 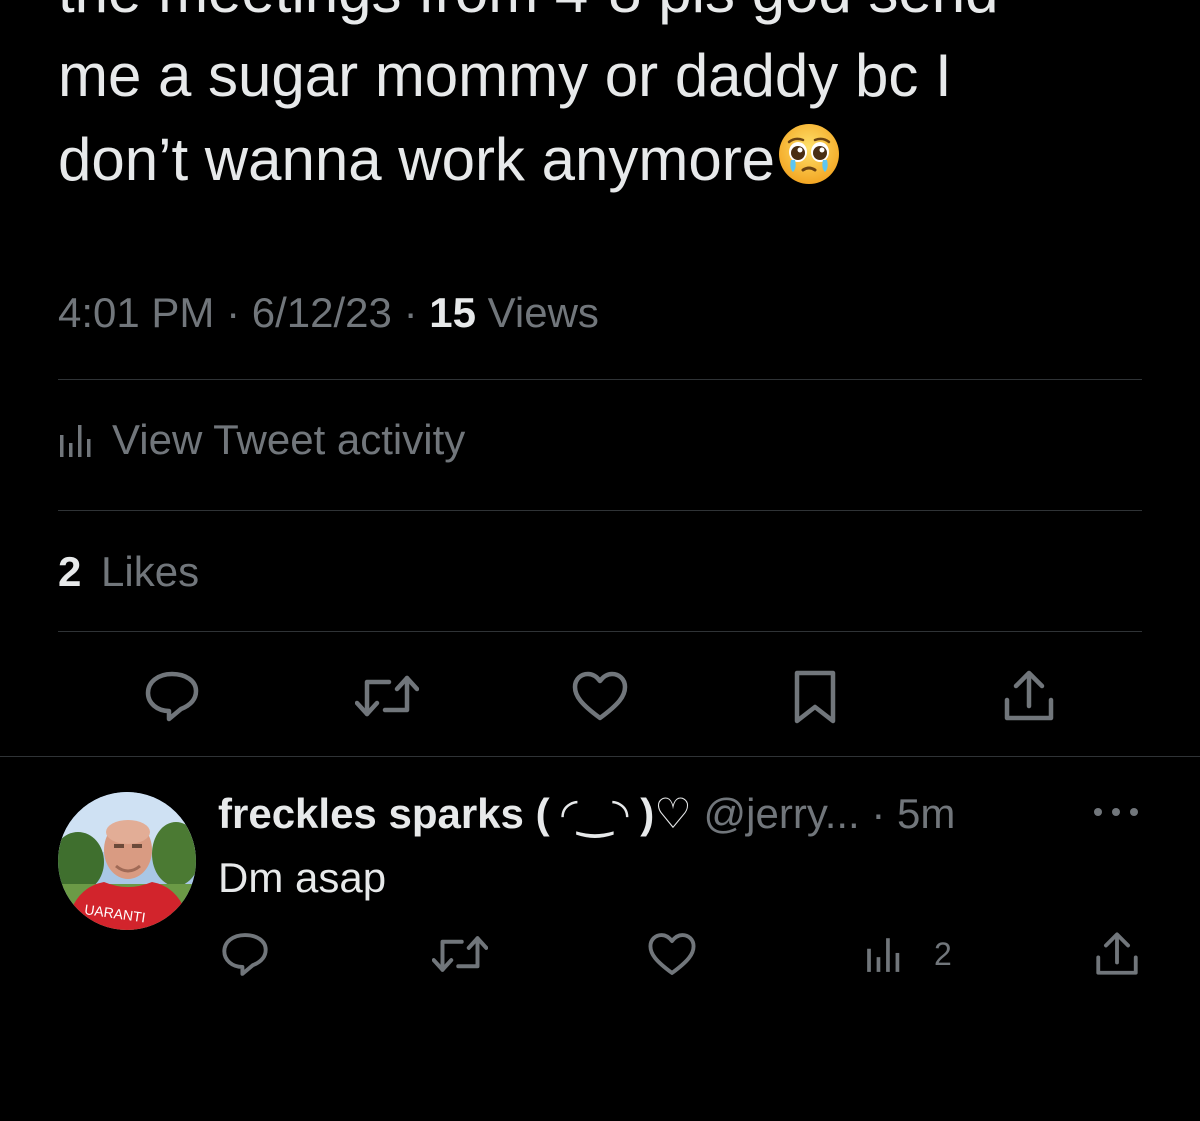 I want to click on view-tweet-activity-link: View Tweet activity, so click(x=261, y=440).